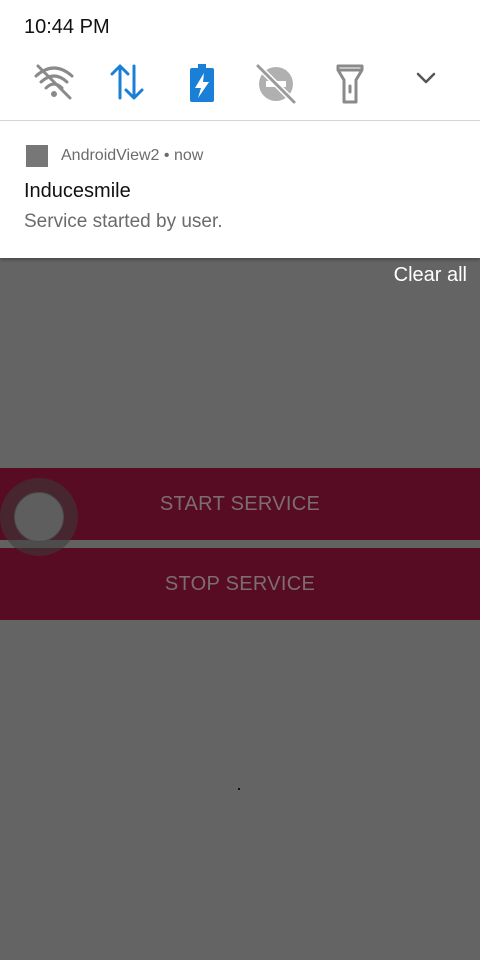 The image size is (480, 960). What do you see at coordinates (276, 84) in the screenshot?
I see `do-not-disturb-icon` at bounding box center [276, 84].